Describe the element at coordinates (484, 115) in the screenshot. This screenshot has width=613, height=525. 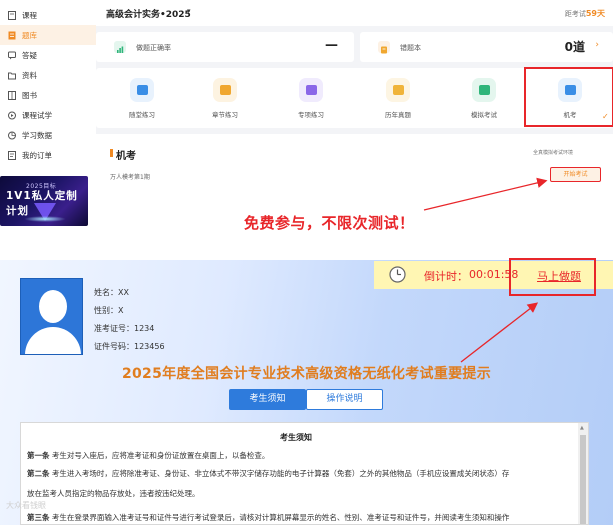
I see `mode-label: 模拟考试` at that location.